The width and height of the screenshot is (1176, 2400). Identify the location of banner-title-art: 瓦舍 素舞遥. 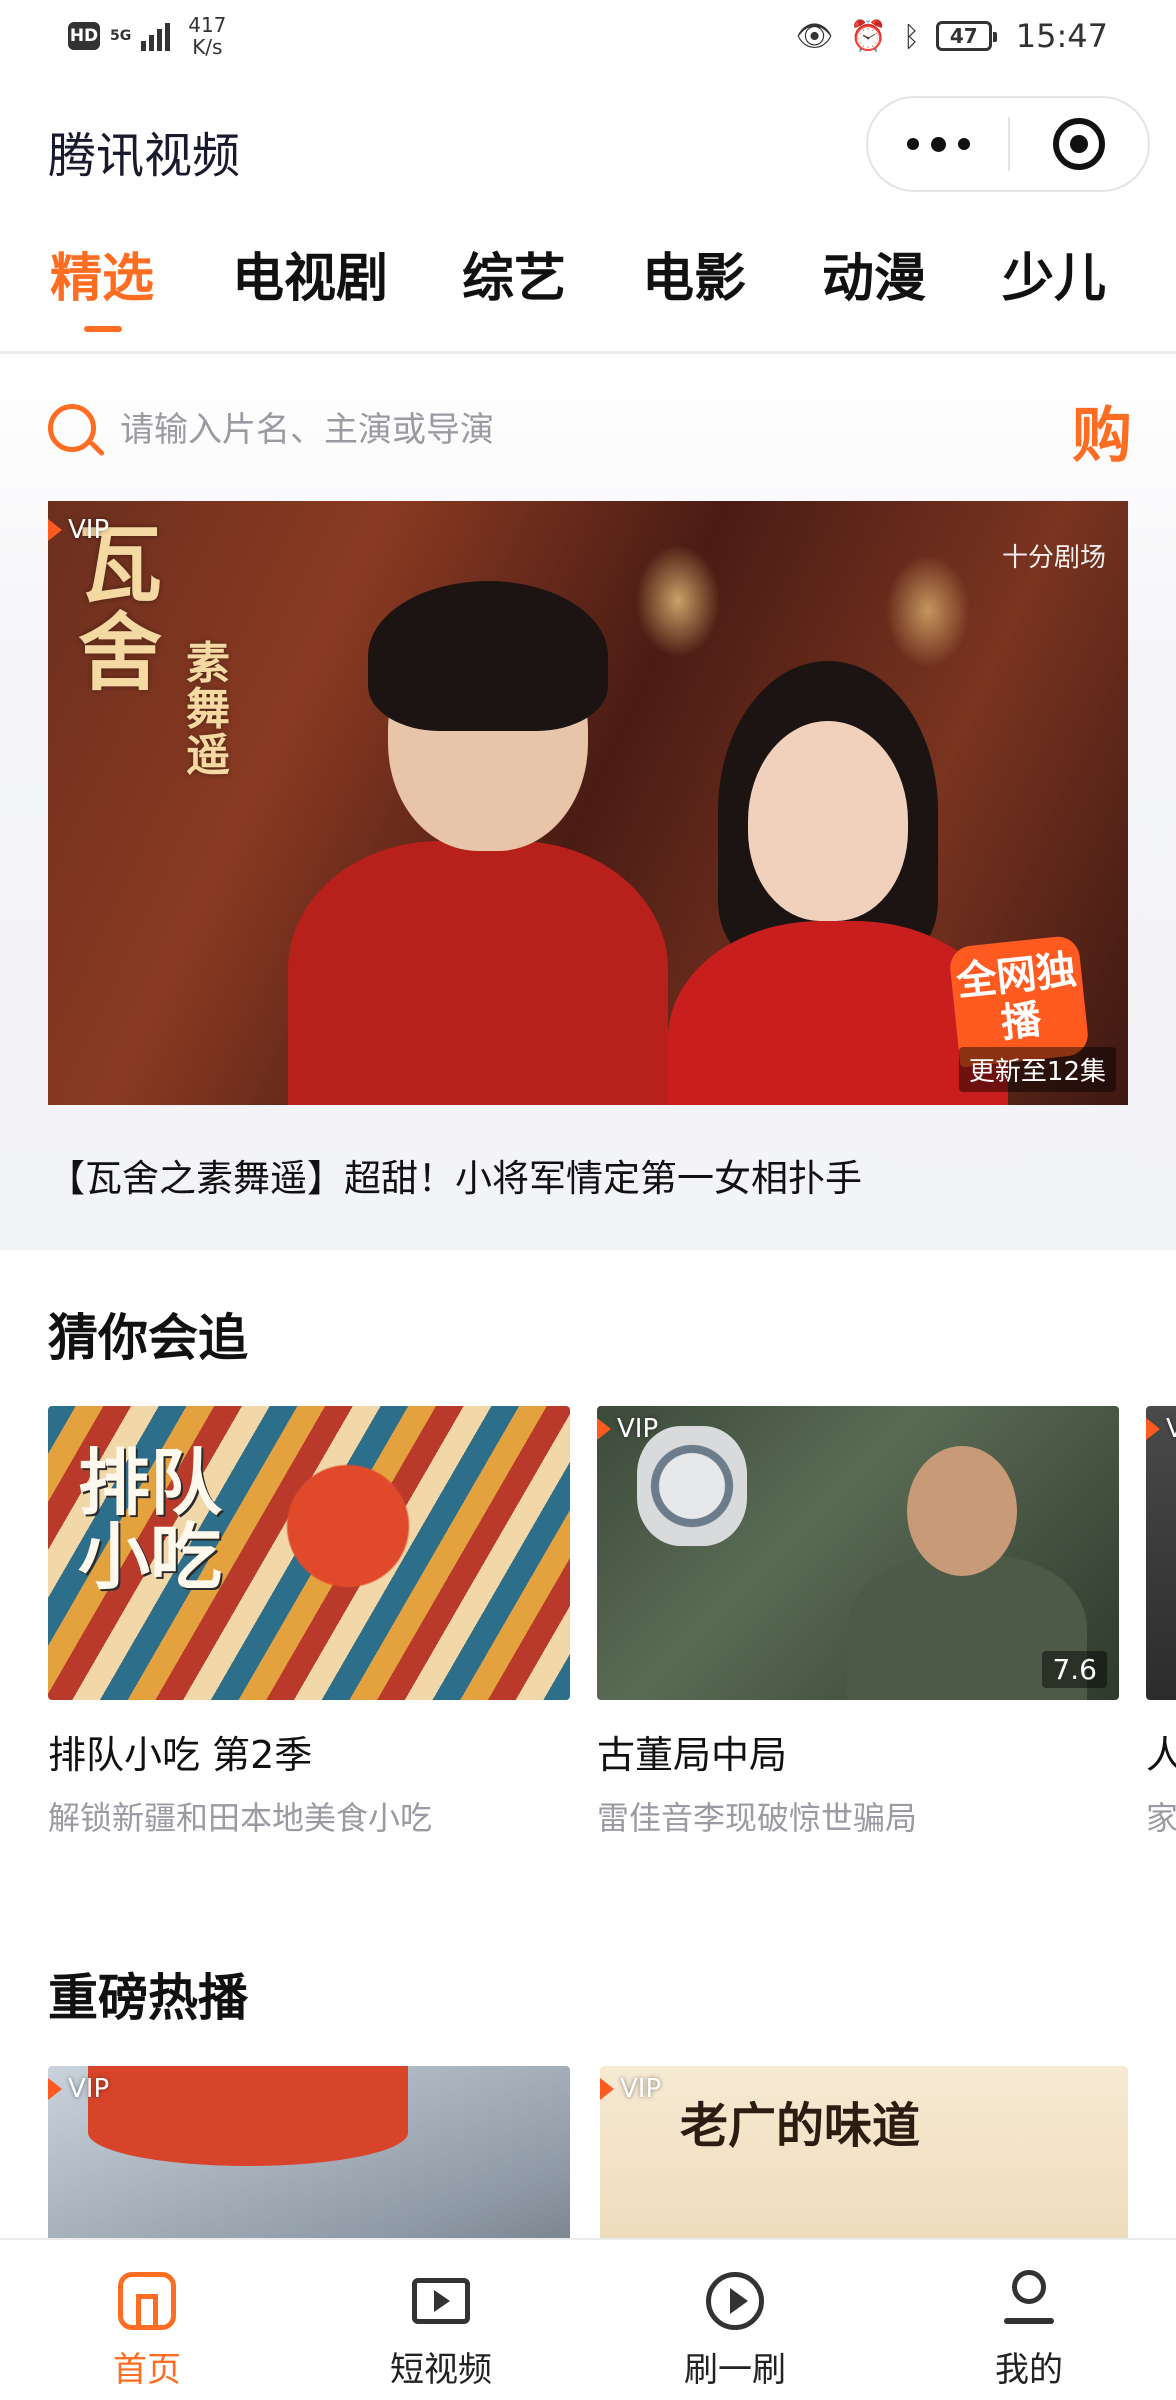
(154, 648).